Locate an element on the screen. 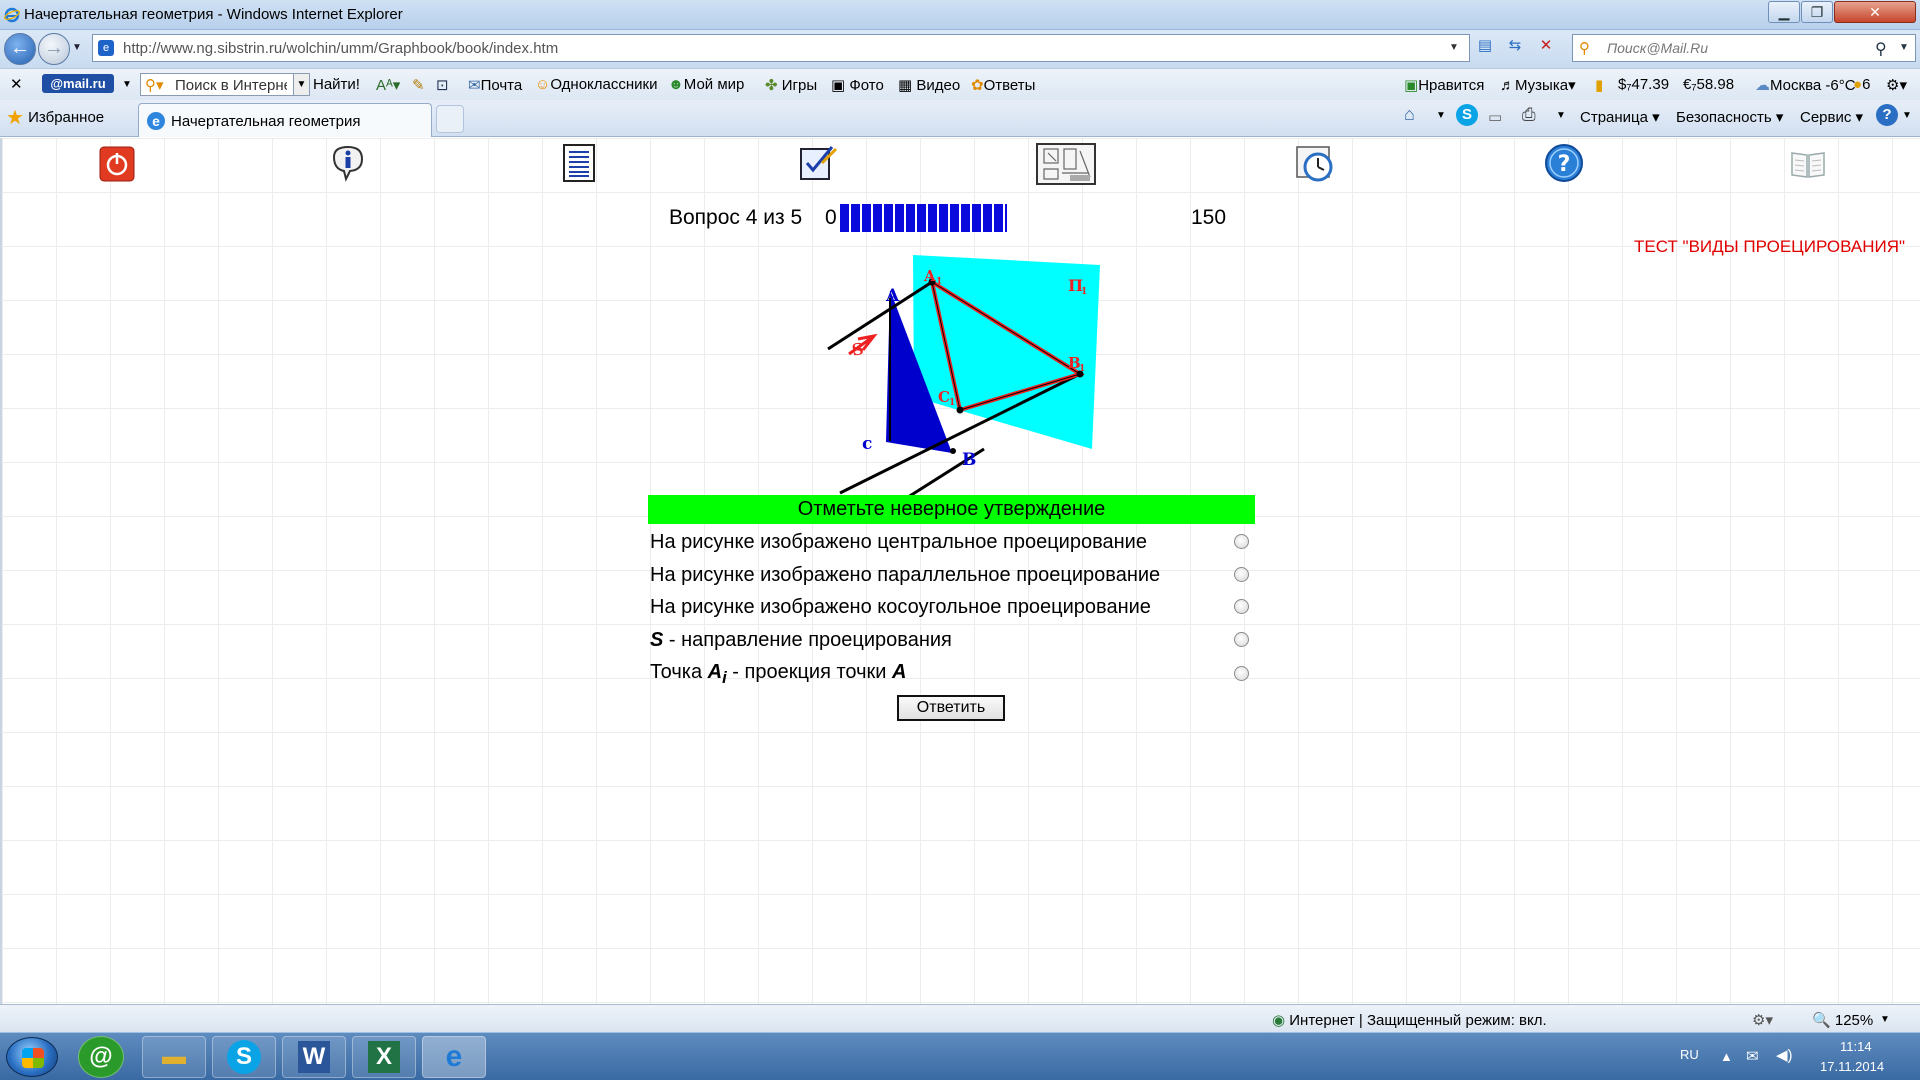 The width and height of the screenshot is (1920, 1080). mailru-search-input: ⚲▾ Поиск в Интернете ▼ is located at coordinates (225, 84).